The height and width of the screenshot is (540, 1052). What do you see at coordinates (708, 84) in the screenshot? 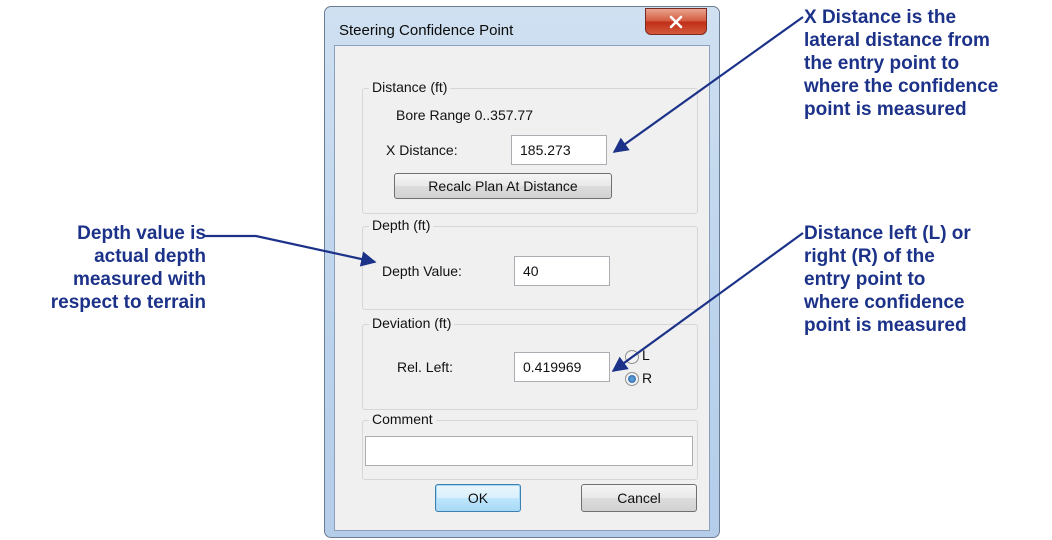
I see `arrow-x-distance` at bounding box center [708, 84].